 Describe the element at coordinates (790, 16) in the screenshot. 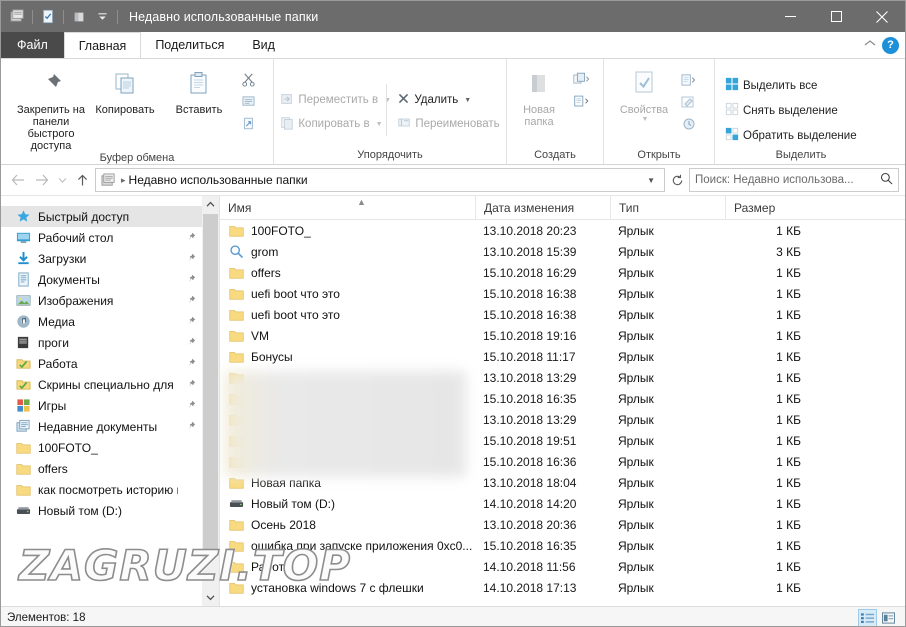

I see `minimize-icon` at that location.